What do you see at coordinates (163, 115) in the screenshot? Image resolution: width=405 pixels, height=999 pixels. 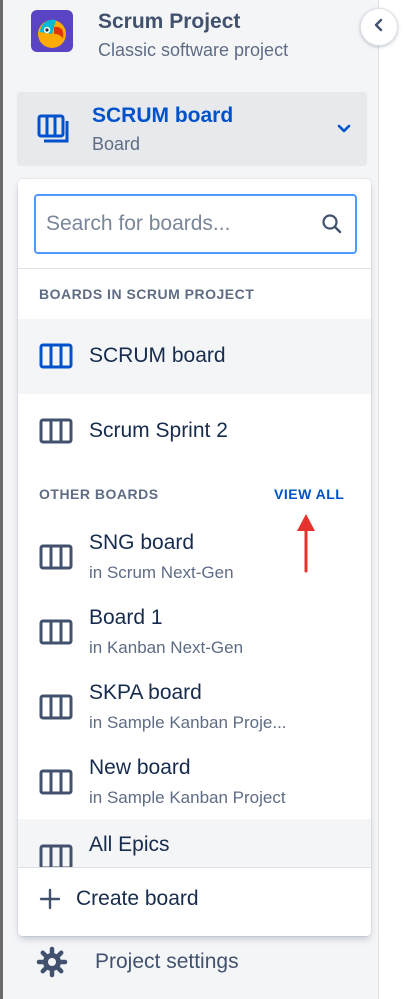 I see `current-board-name: SCRUM board` at bounding box center [163, 115].